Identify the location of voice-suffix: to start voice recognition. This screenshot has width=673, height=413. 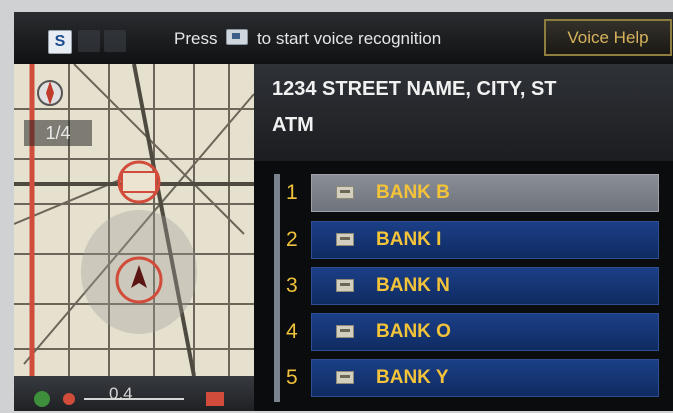
(349, 38).